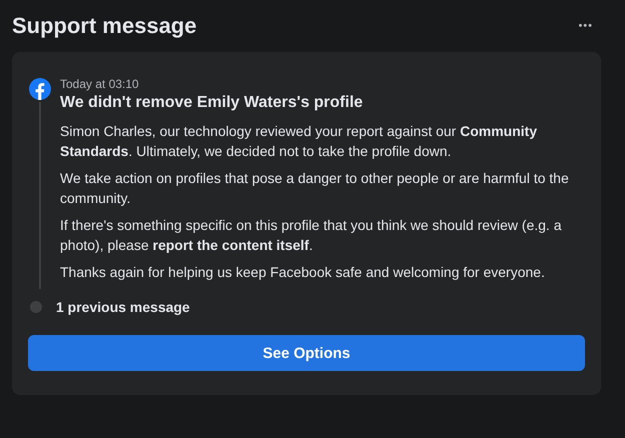 This screenshot has width=625, height=438. Describe the element at coordinates (315, 188) in the screenshot. I see `message-paragraph: We take action on profiles that pose a danger to other people or are harmful to the community.` at that location.